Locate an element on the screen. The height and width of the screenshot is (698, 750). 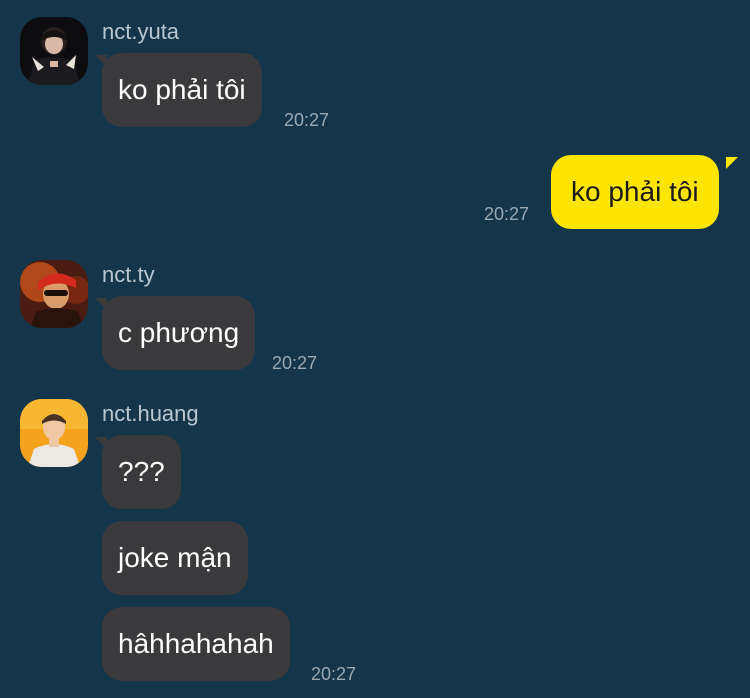
sender-name-ty: nct.ty is located at coordinates (128, 274).